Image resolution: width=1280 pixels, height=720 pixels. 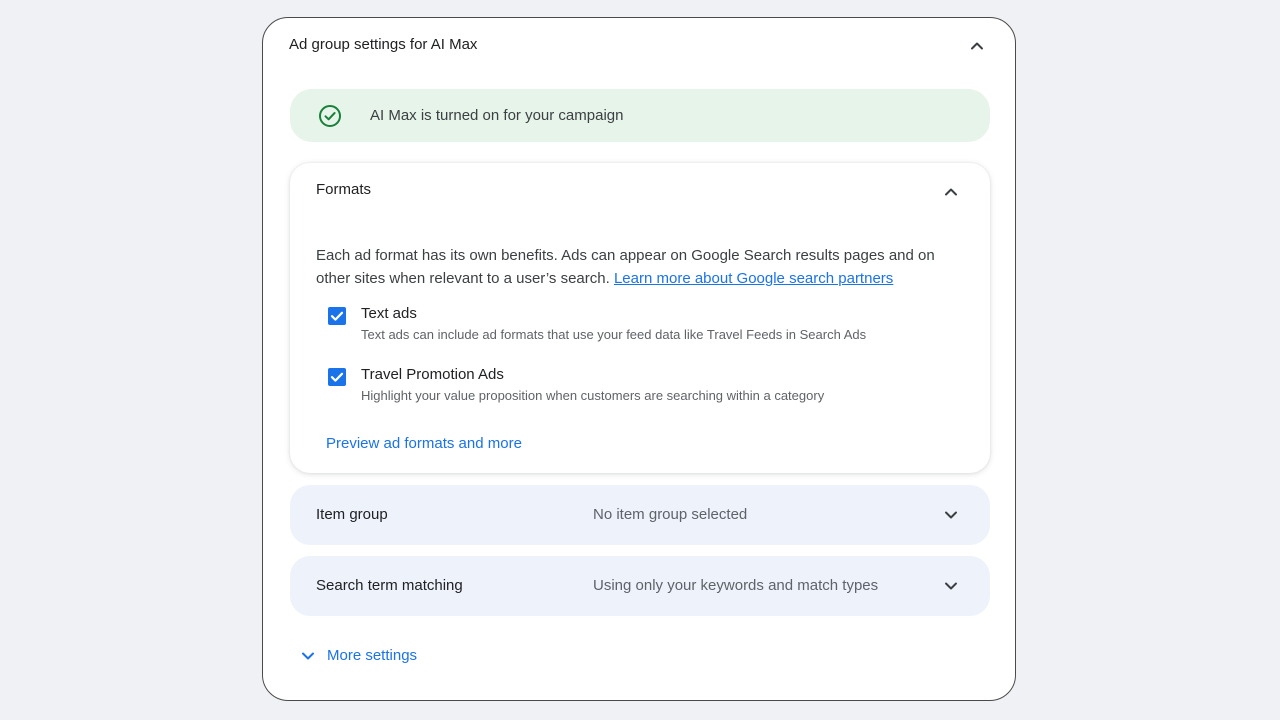 What do you see at coordinates (753, 278) in the screenshot?
I see `learn-more-link: Learn more about Google search partners` at bounding box center [753, 278].